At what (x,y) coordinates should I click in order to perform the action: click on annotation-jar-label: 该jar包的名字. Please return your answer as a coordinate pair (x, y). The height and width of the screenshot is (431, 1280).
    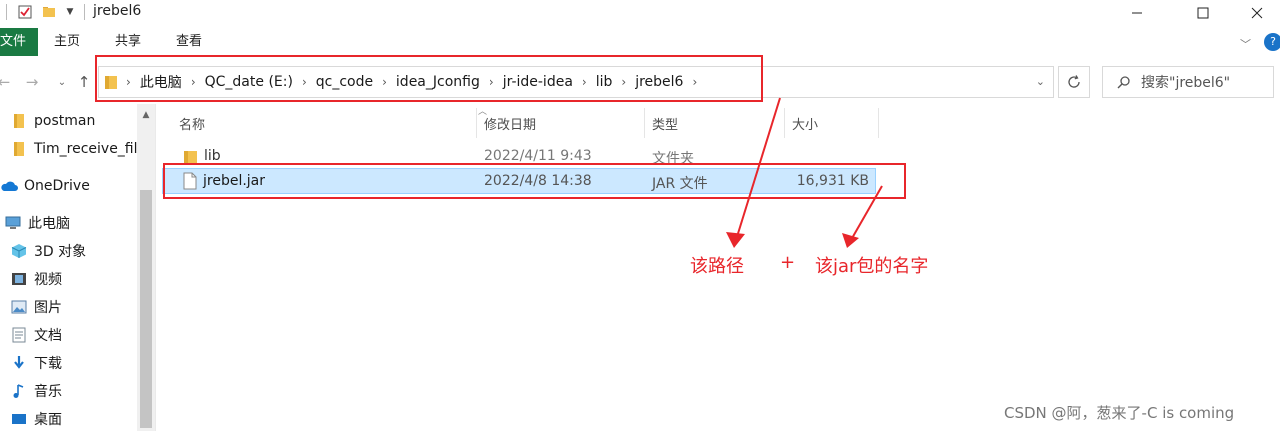
    Looking at the image, I should click on (872, 266).